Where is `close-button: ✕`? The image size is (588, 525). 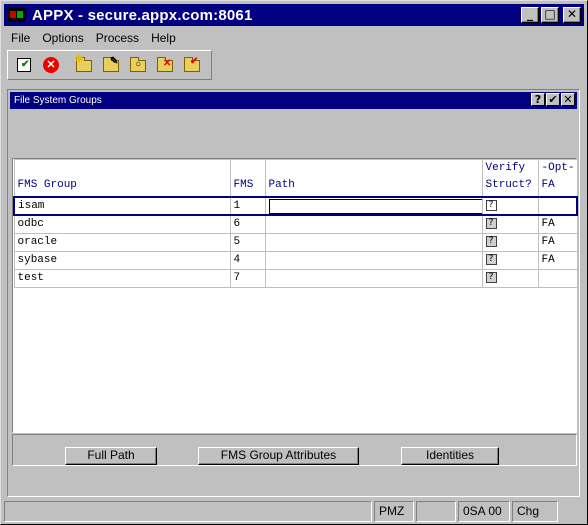 close-button: ✕ is located at coordinates (572, 15).